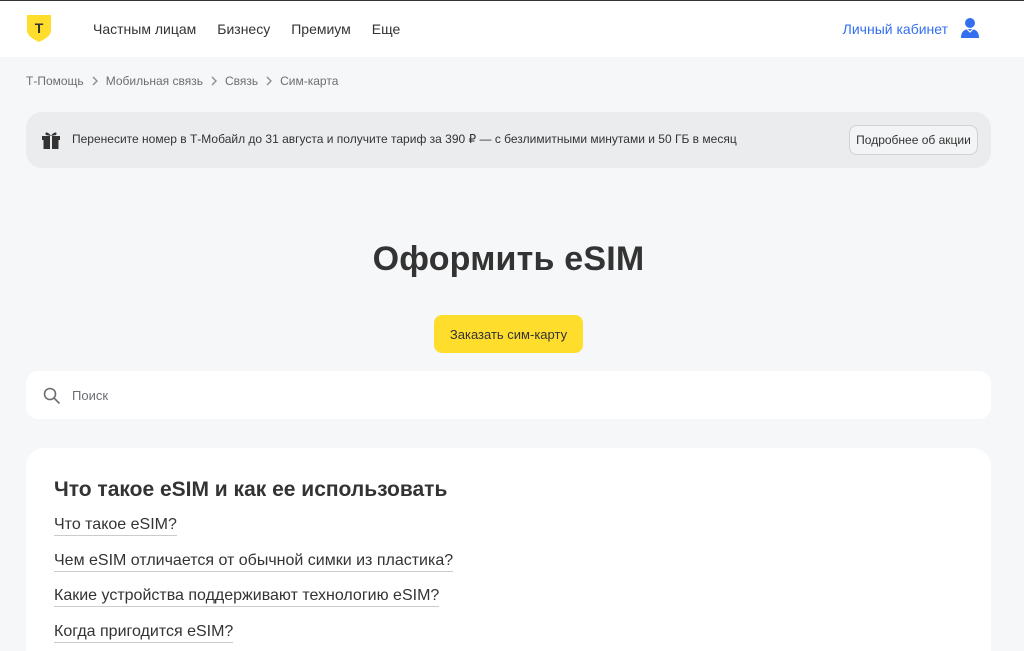  Describe the element at coordinates (253, 534) in the screenshot. I see `list-item: Что такое eSIM?` at that location.